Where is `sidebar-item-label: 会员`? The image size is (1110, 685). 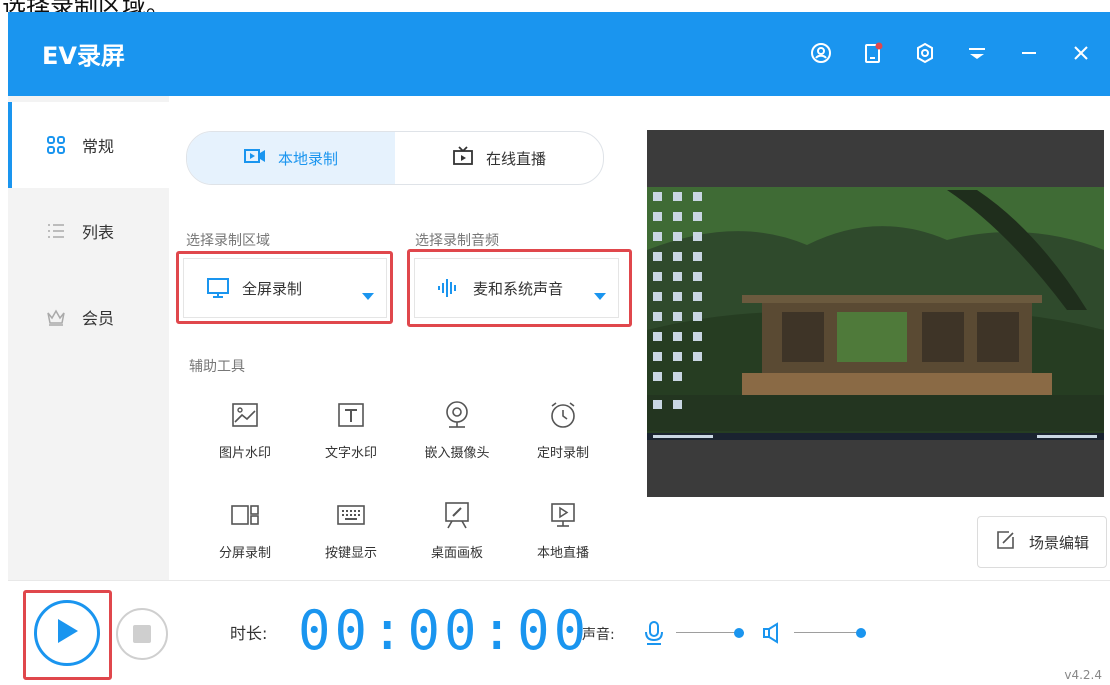 sidebar-item-label: 会员 is located at coordinates (98, 318).